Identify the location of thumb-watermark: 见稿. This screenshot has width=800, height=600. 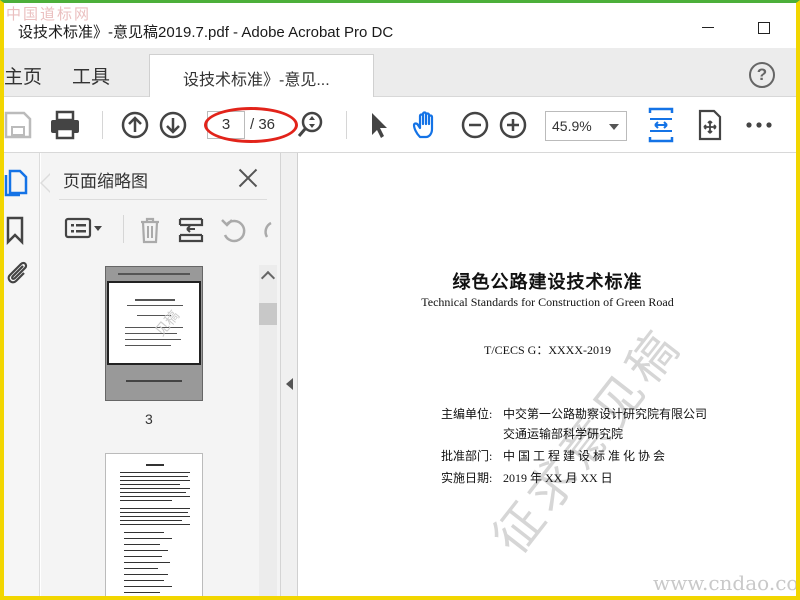
(167, 323).